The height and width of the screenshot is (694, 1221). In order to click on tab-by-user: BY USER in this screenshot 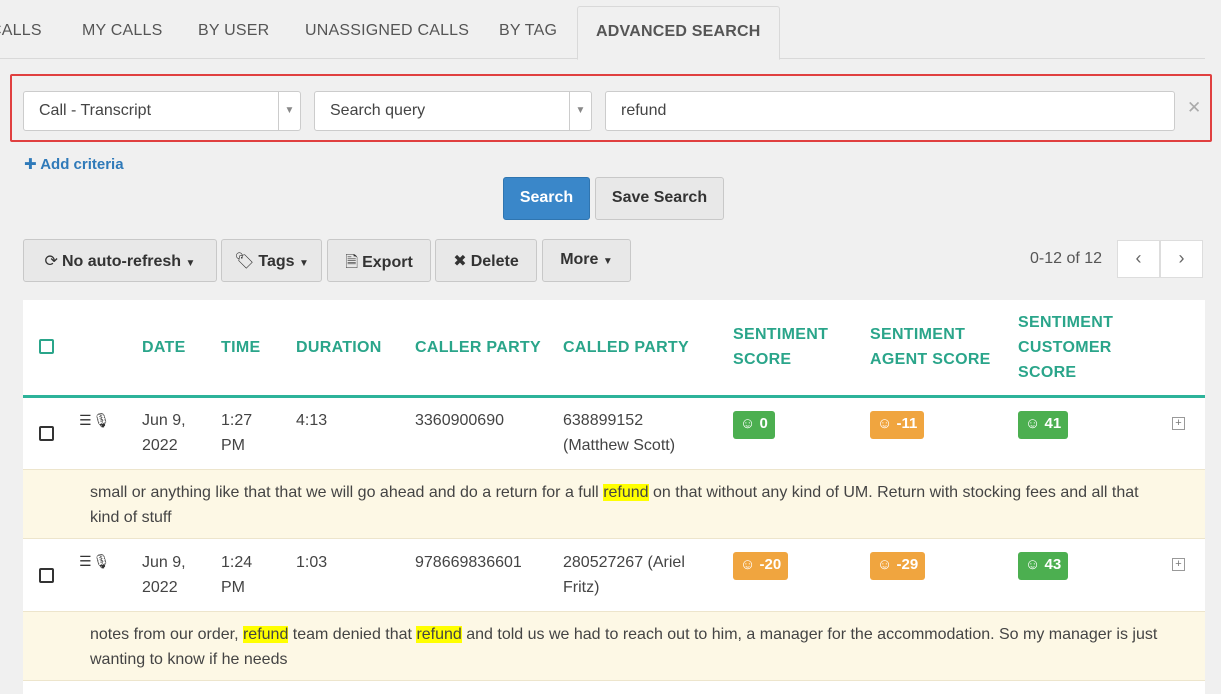, I will do `click(233, 31)`.